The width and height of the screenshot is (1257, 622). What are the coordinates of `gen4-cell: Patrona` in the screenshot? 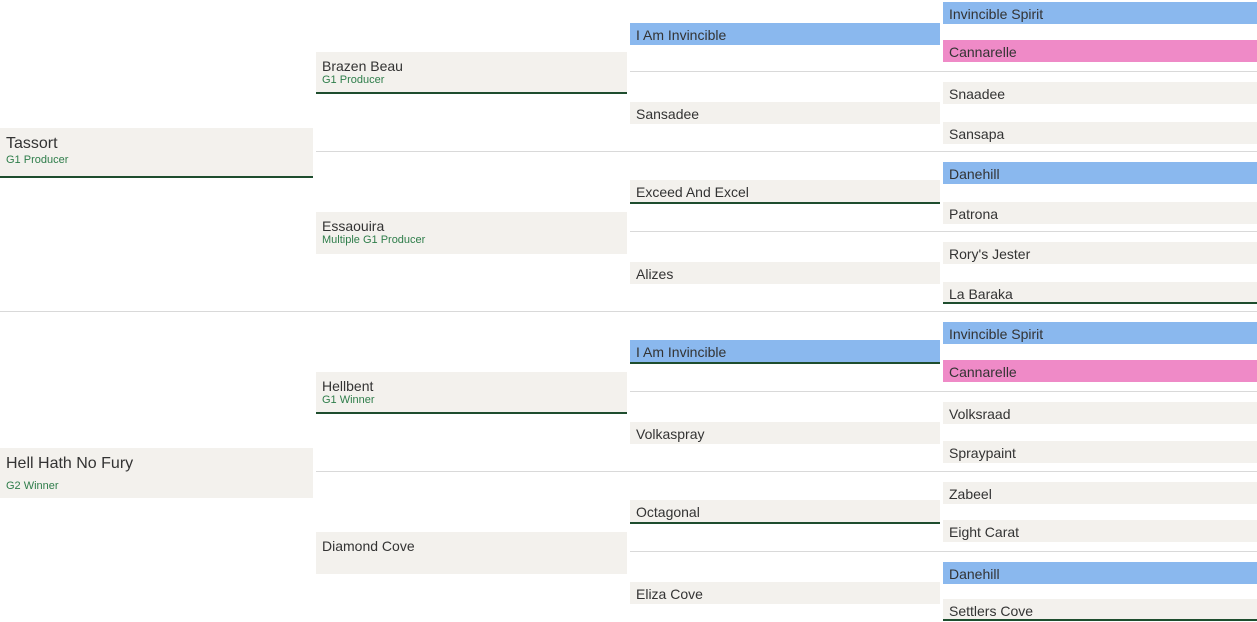 It's located at (1100, 213).